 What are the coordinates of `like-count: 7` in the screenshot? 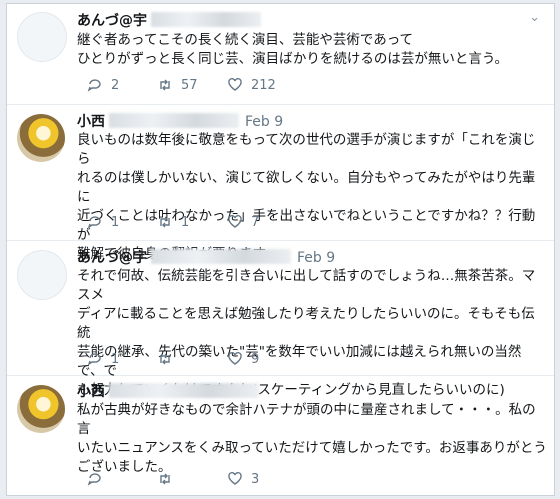 It's located at (255, 222).